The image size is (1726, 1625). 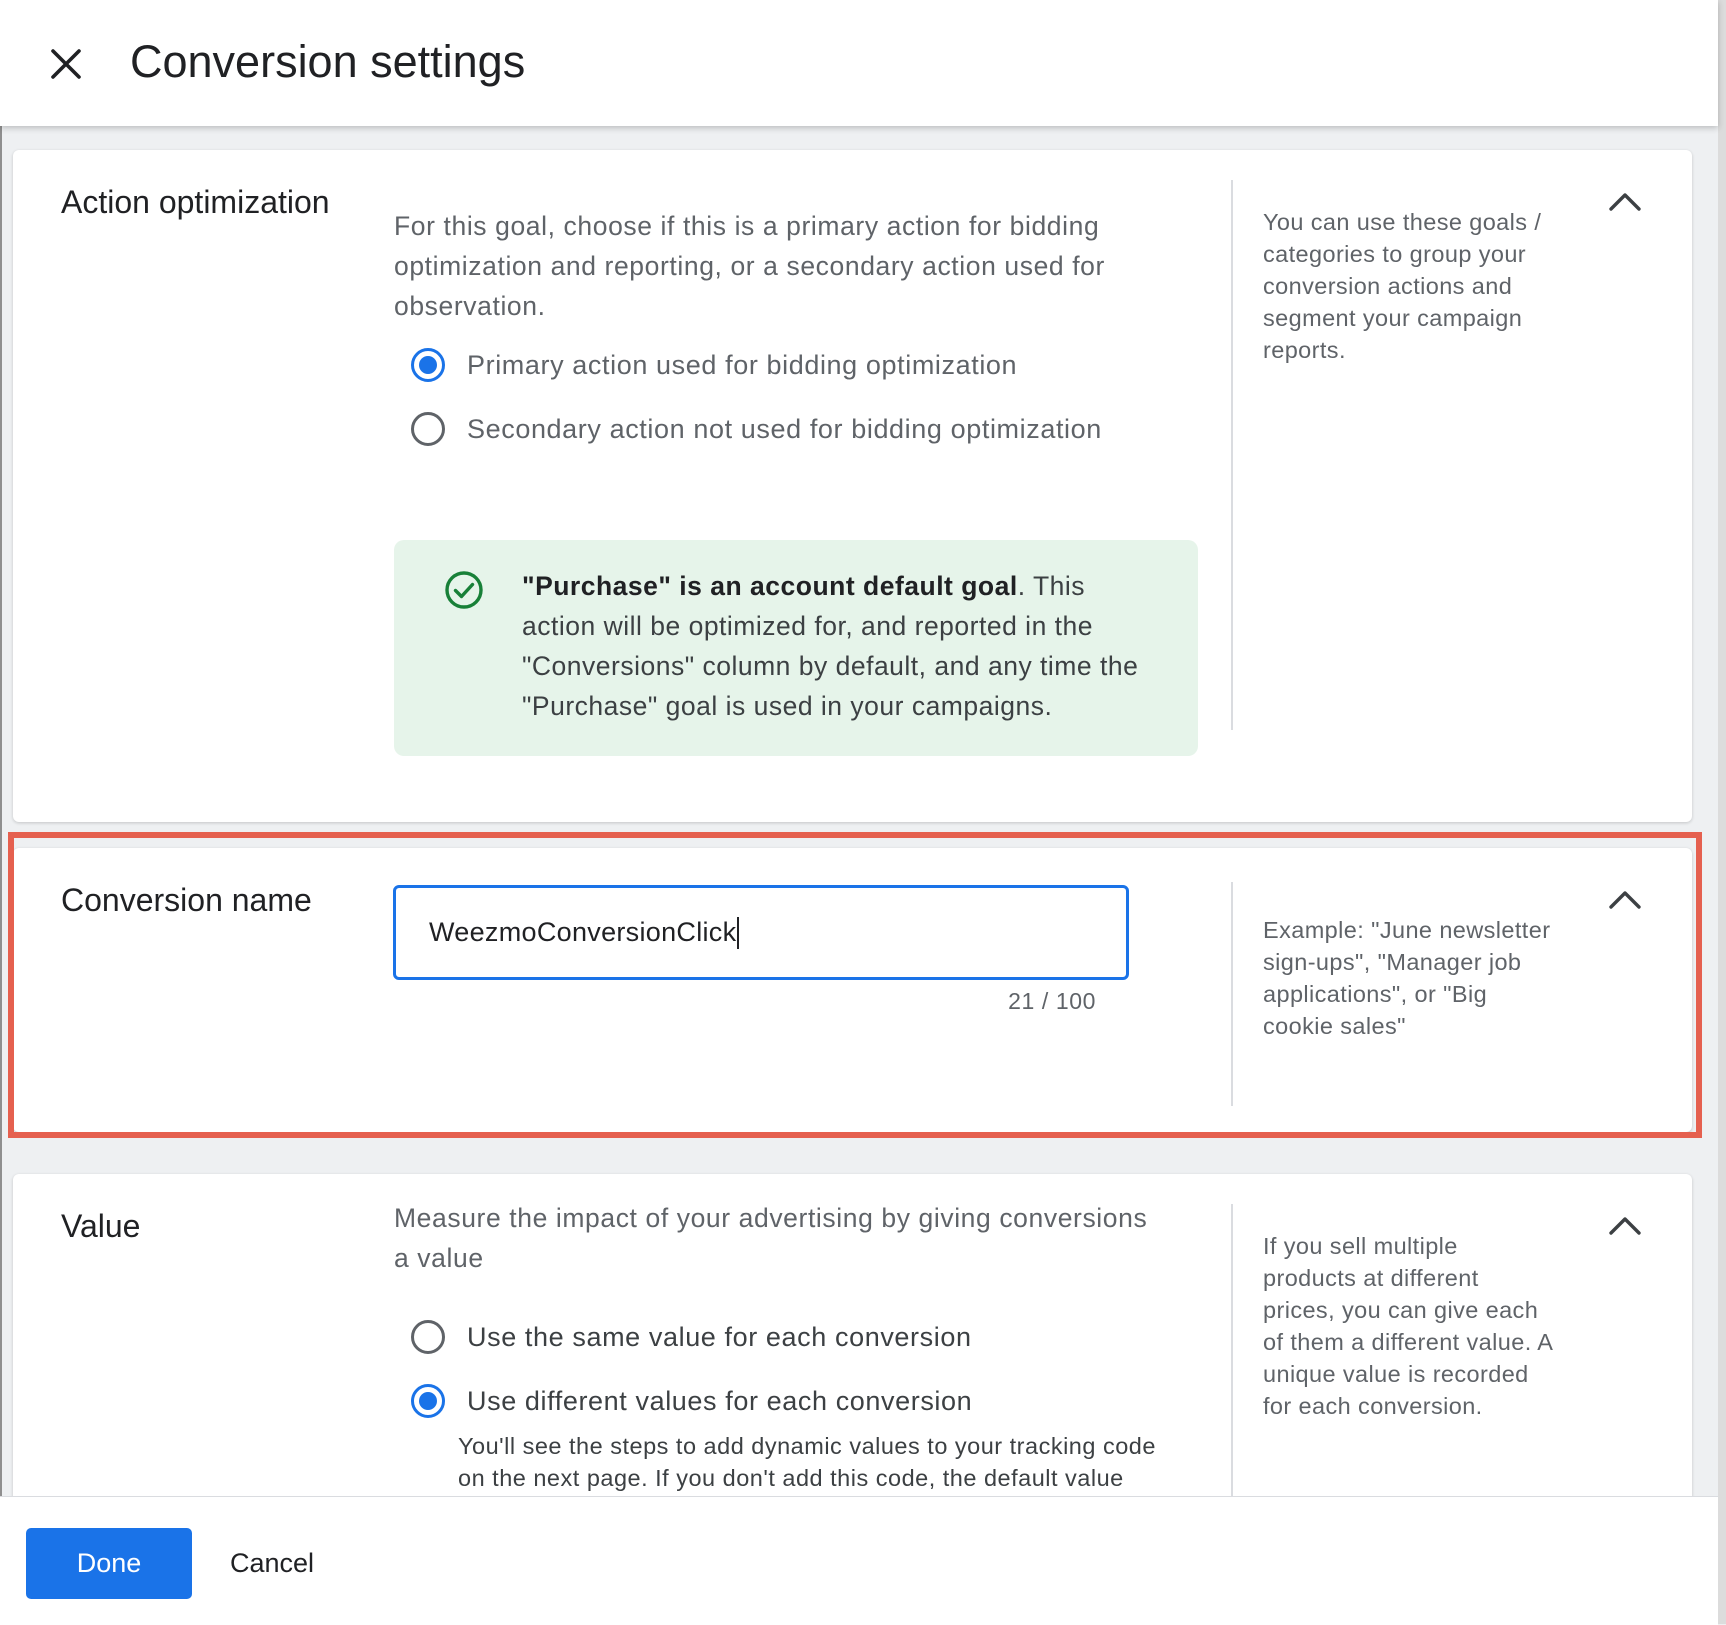 I want to click on close-icon, so click(x=66, y=64).